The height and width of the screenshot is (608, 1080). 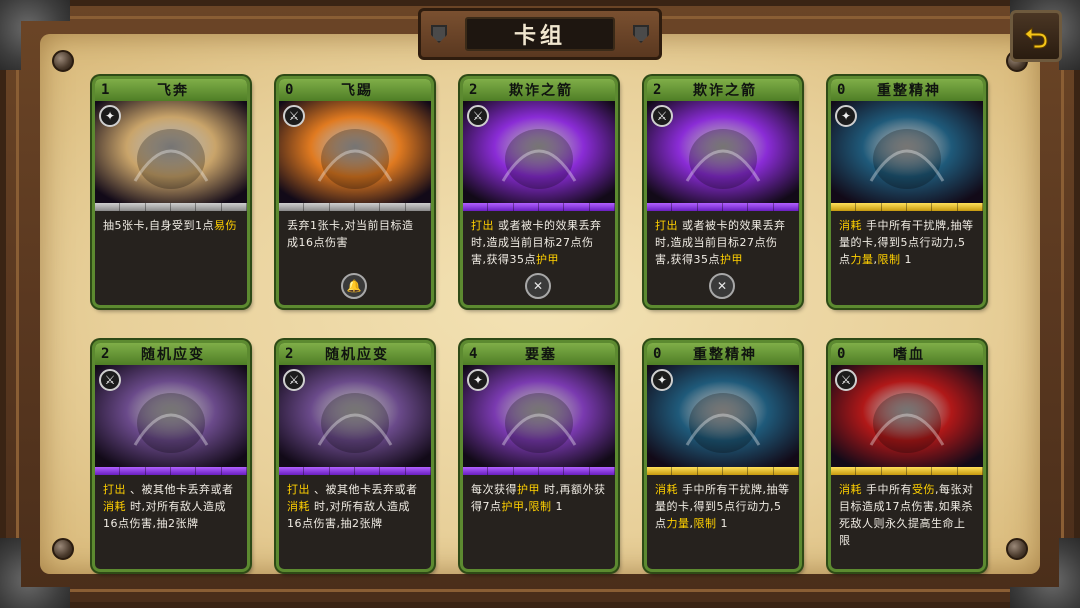 I want to click on card-name: 重整精神, so click(x=725, y=355).